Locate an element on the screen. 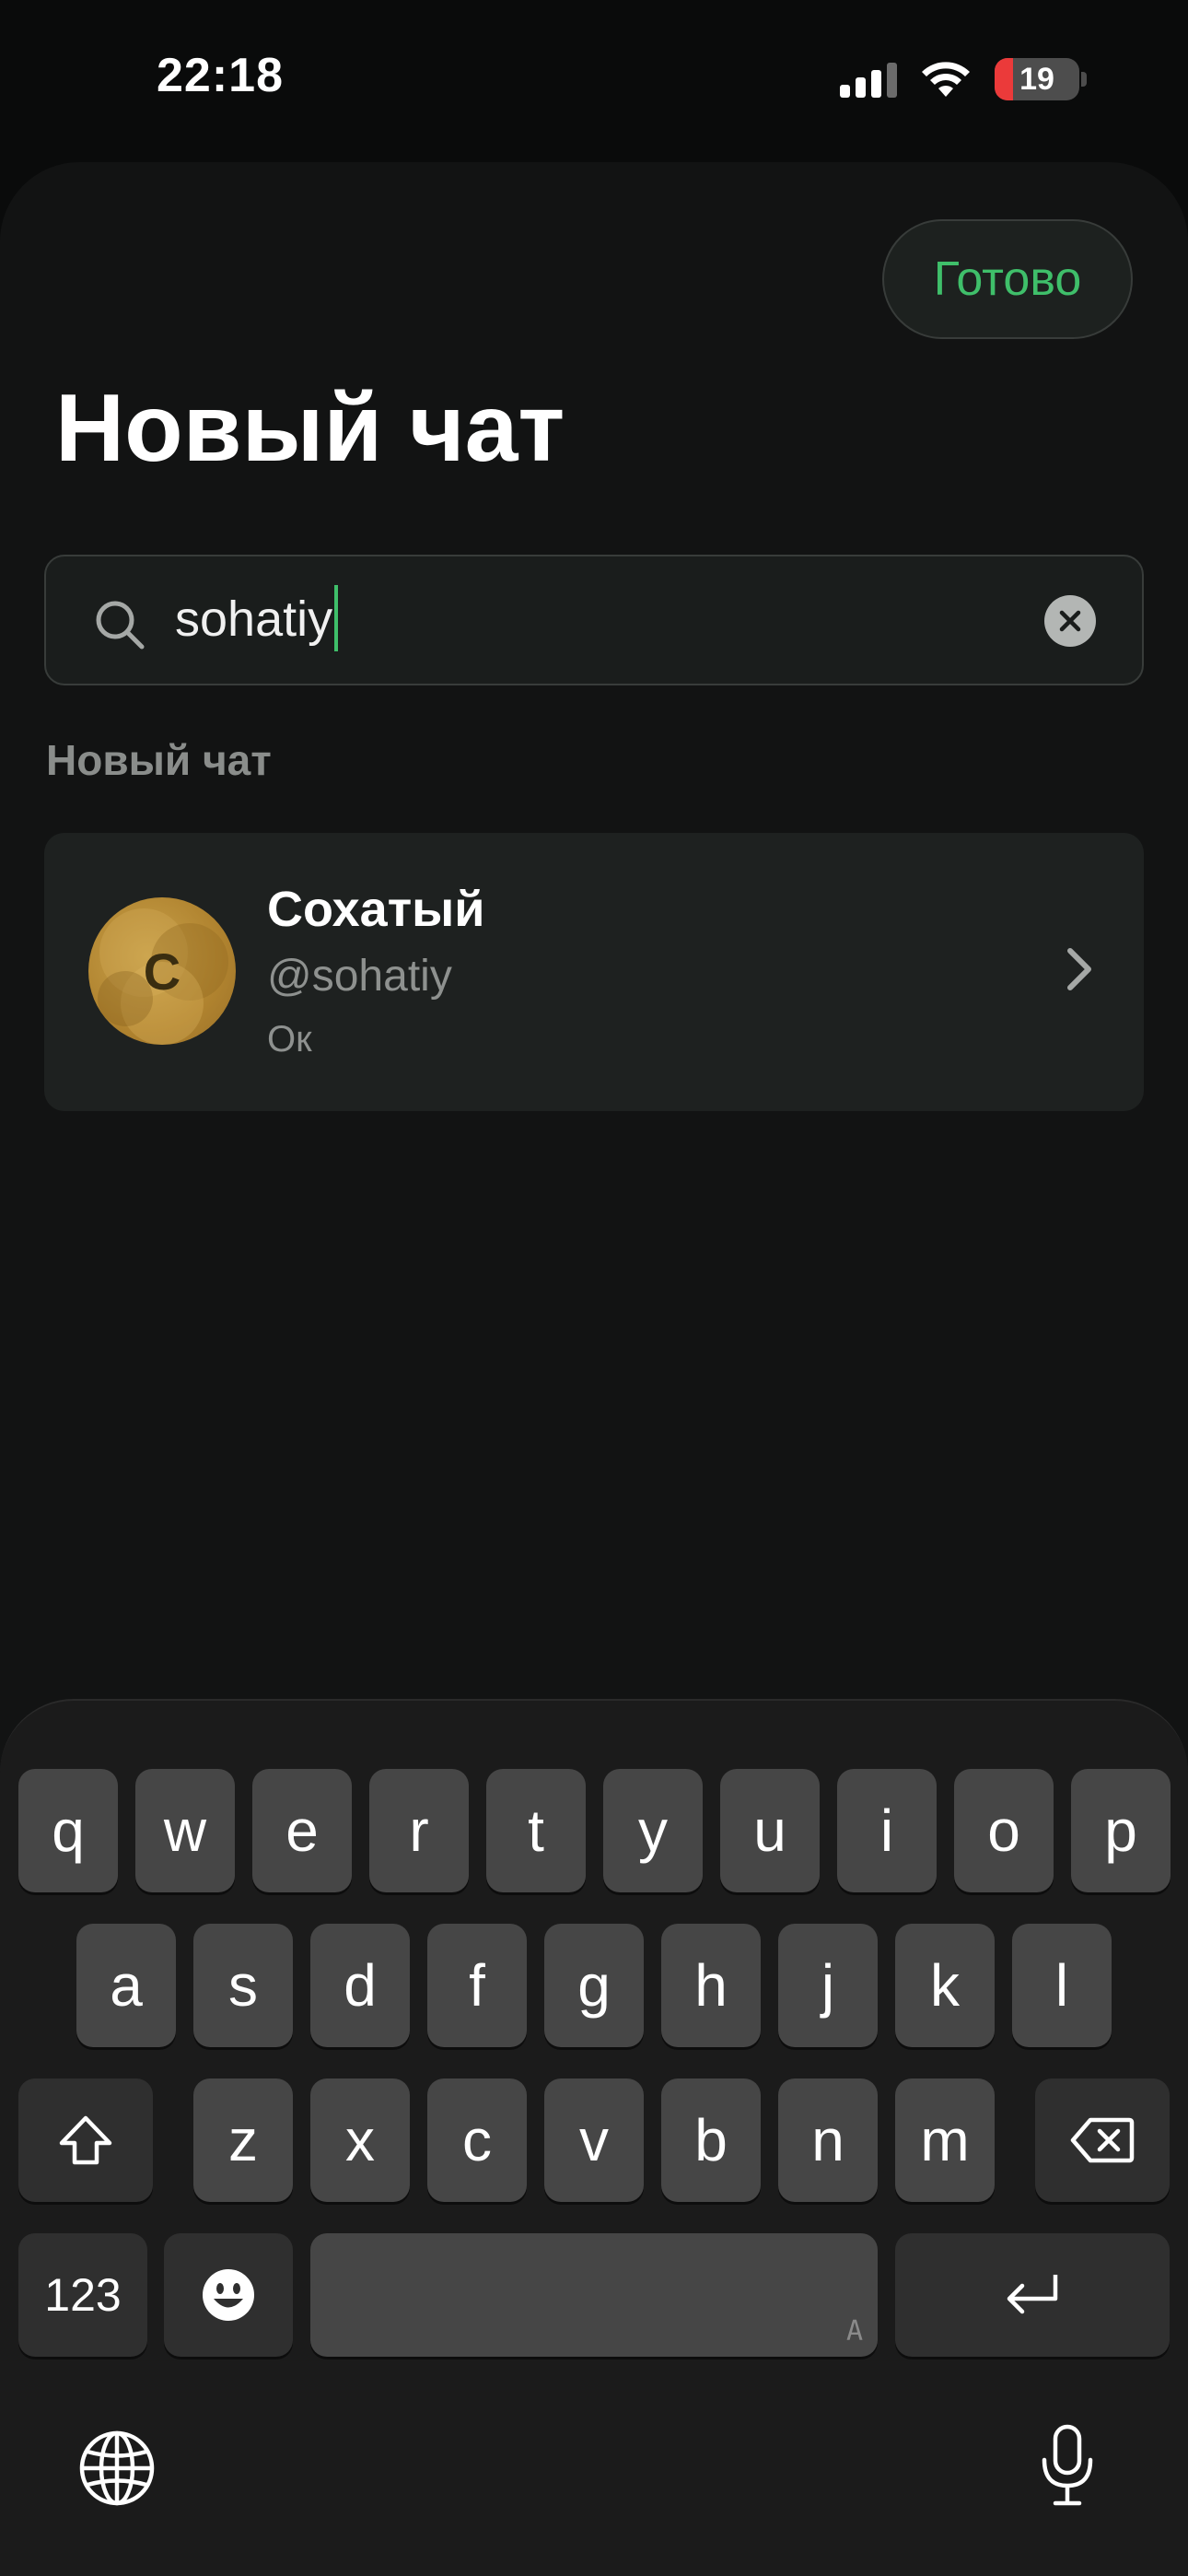 Image resolution: width=1188 pixels, height=2576 pixels. contact-status: Ок is located at coordinates (289, 1039).